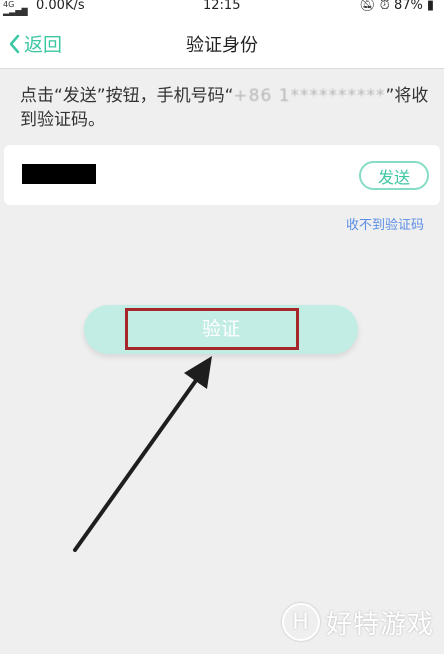 This screenshot has height=654, width=444. I want to click on watermark-logo: H, so click(301, 622).